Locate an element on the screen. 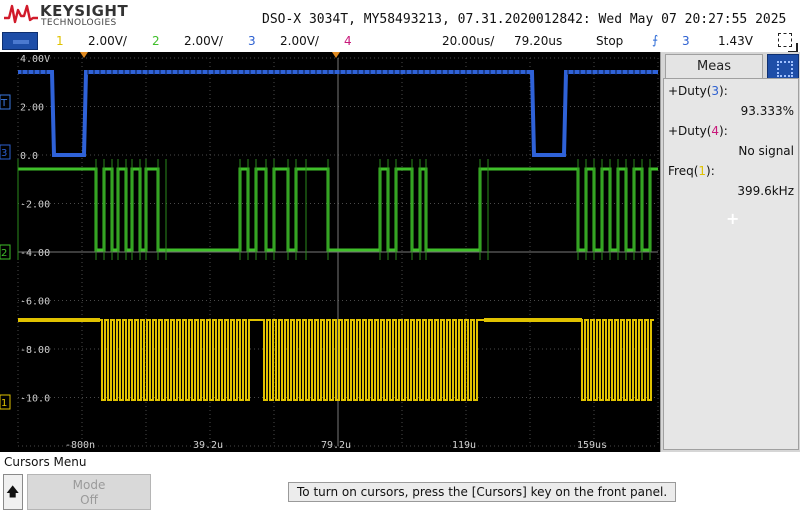 This screenshot has width=800, height=512. trigger-edge-icon: ⨍ is located at coordinates (655, 40).